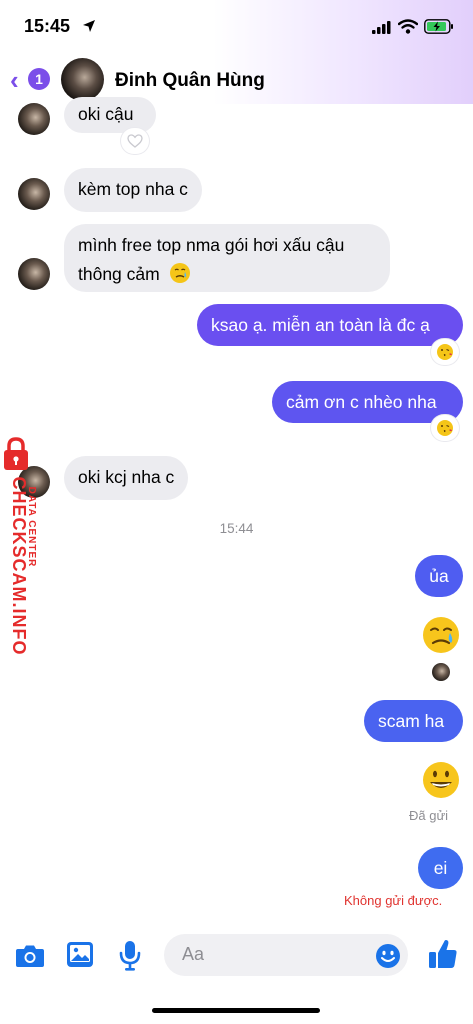  I want to click on home-indicator, so click(236, 1010).